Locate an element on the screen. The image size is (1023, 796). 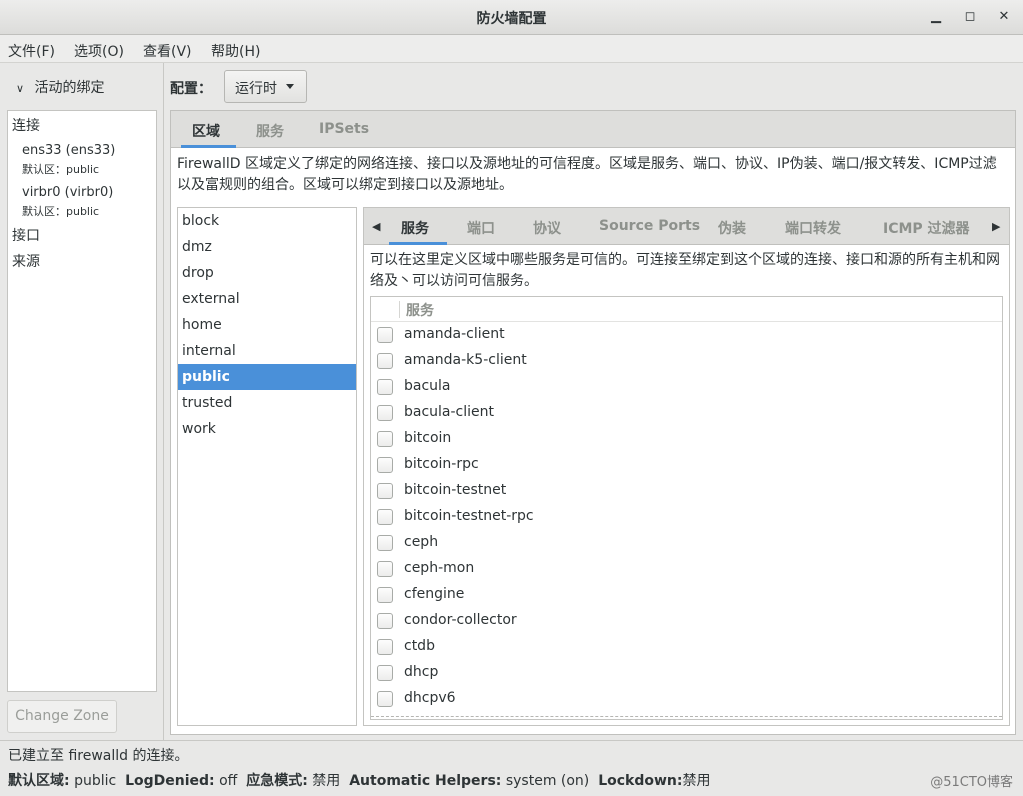
config-dropdown: 运行时 is located at coordinates (265, 86).